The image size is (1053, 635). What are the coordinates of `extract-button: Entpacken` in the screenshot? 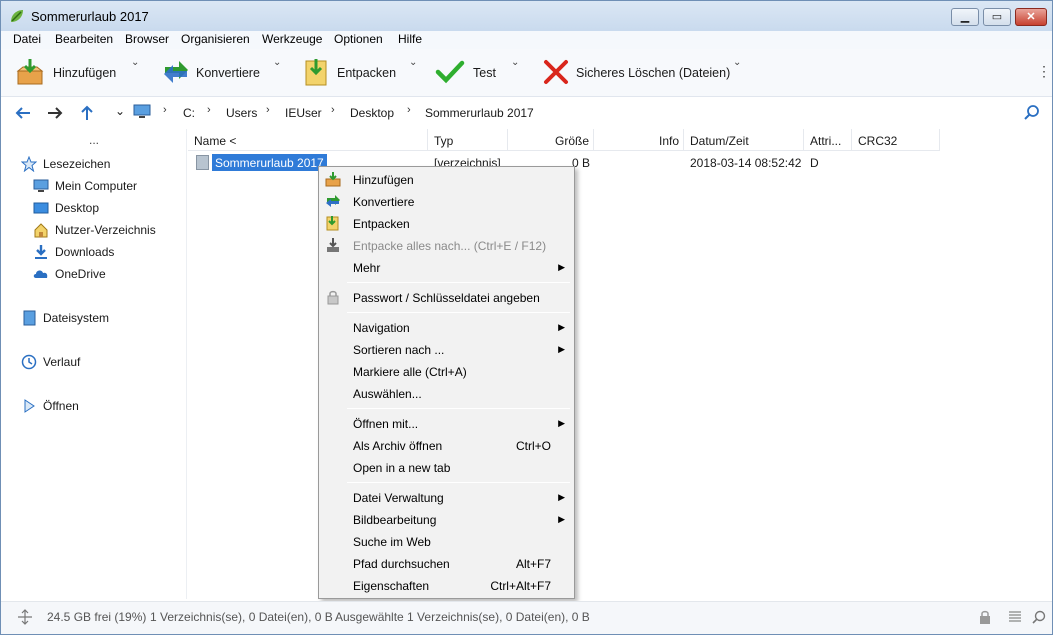 It's located at (355, 73).